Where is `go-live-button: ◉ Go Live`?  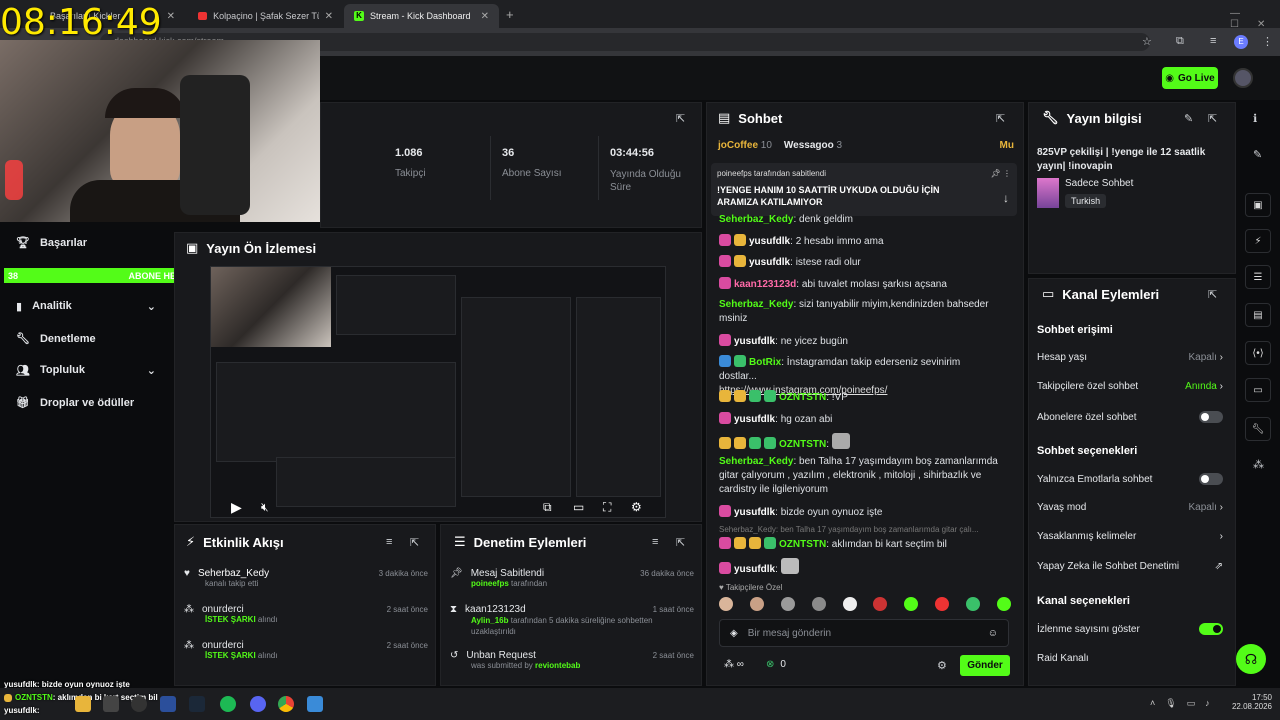 go-live-button: ◉ Go Live is located at coordinates (1190, 78).